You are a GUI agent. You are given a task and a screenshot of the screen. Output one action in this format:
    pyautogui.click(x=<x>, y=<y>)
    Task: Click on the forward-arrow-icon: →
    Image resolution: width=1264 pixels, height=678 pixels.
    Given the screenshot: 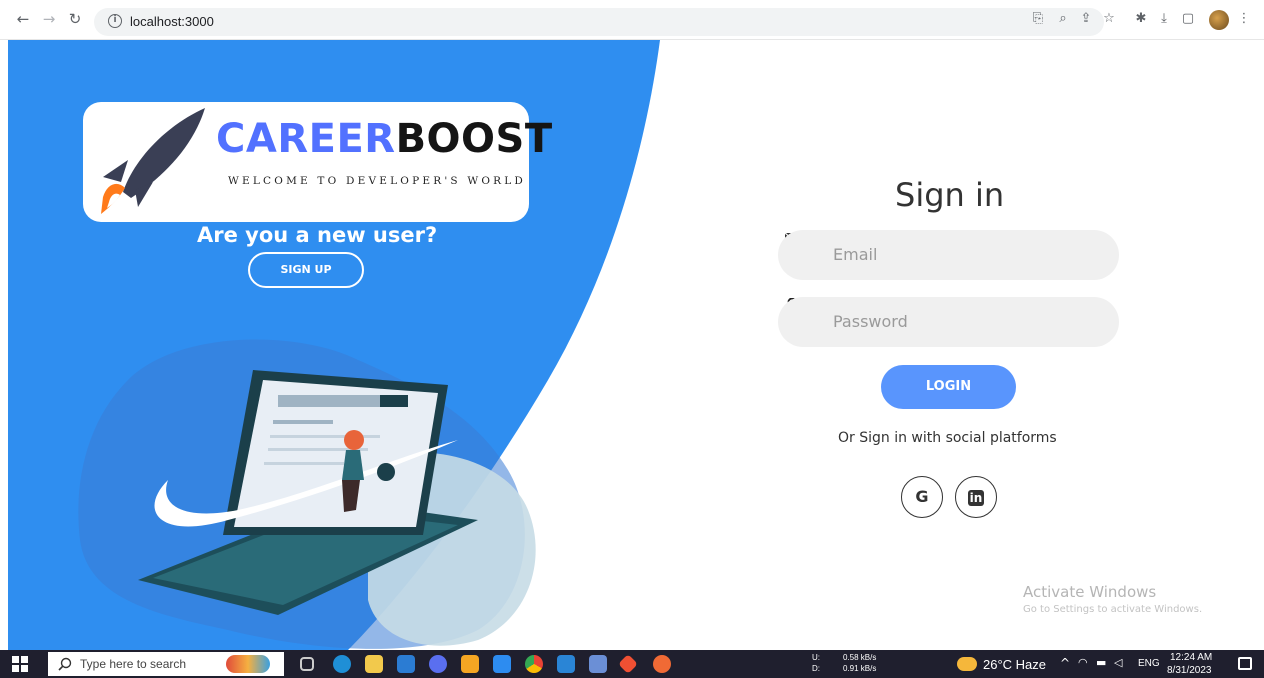 What is the action you would take?
    pyautogui.click(x=49, y=19)
    